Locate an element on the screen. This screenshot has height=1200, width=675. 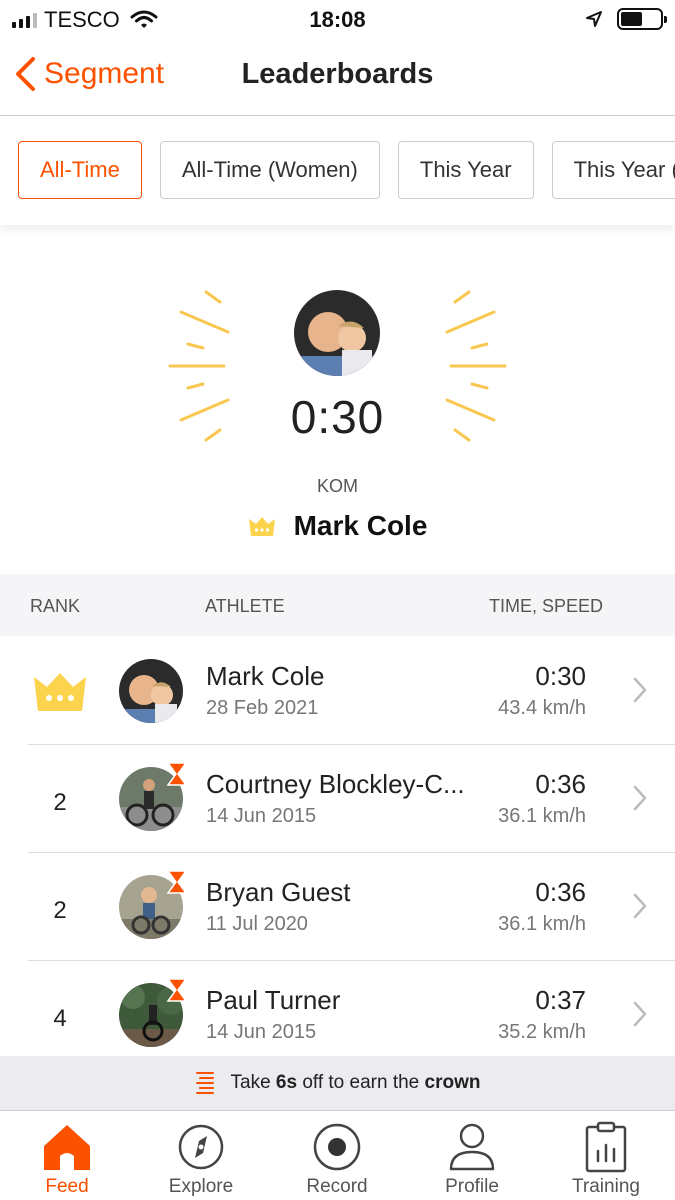
leaderboard-row: 4 Paul Turner 14 Jun 2015 0:37 35.2 km/h is located at coordinates (337, 1015).